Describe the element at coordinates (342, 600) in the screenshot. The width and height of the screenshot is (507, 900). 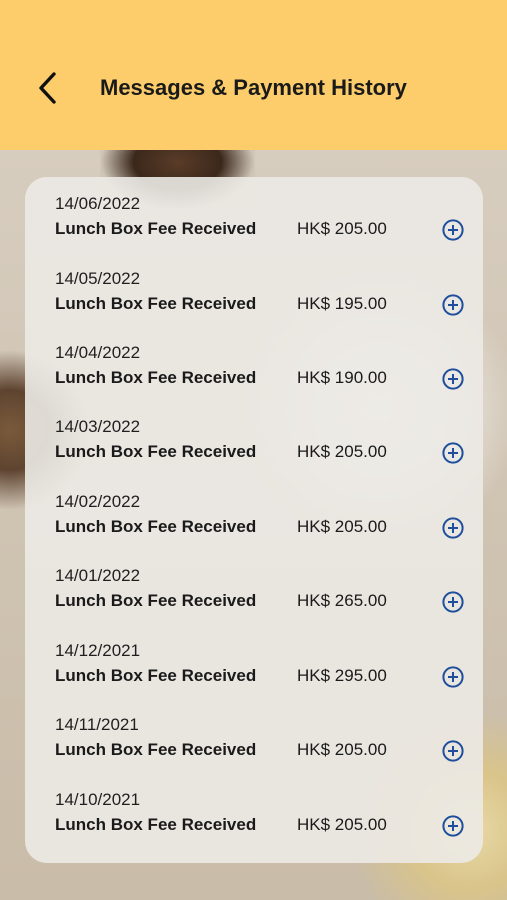
I see `payment-amount: HK$ 265.00` at that location.